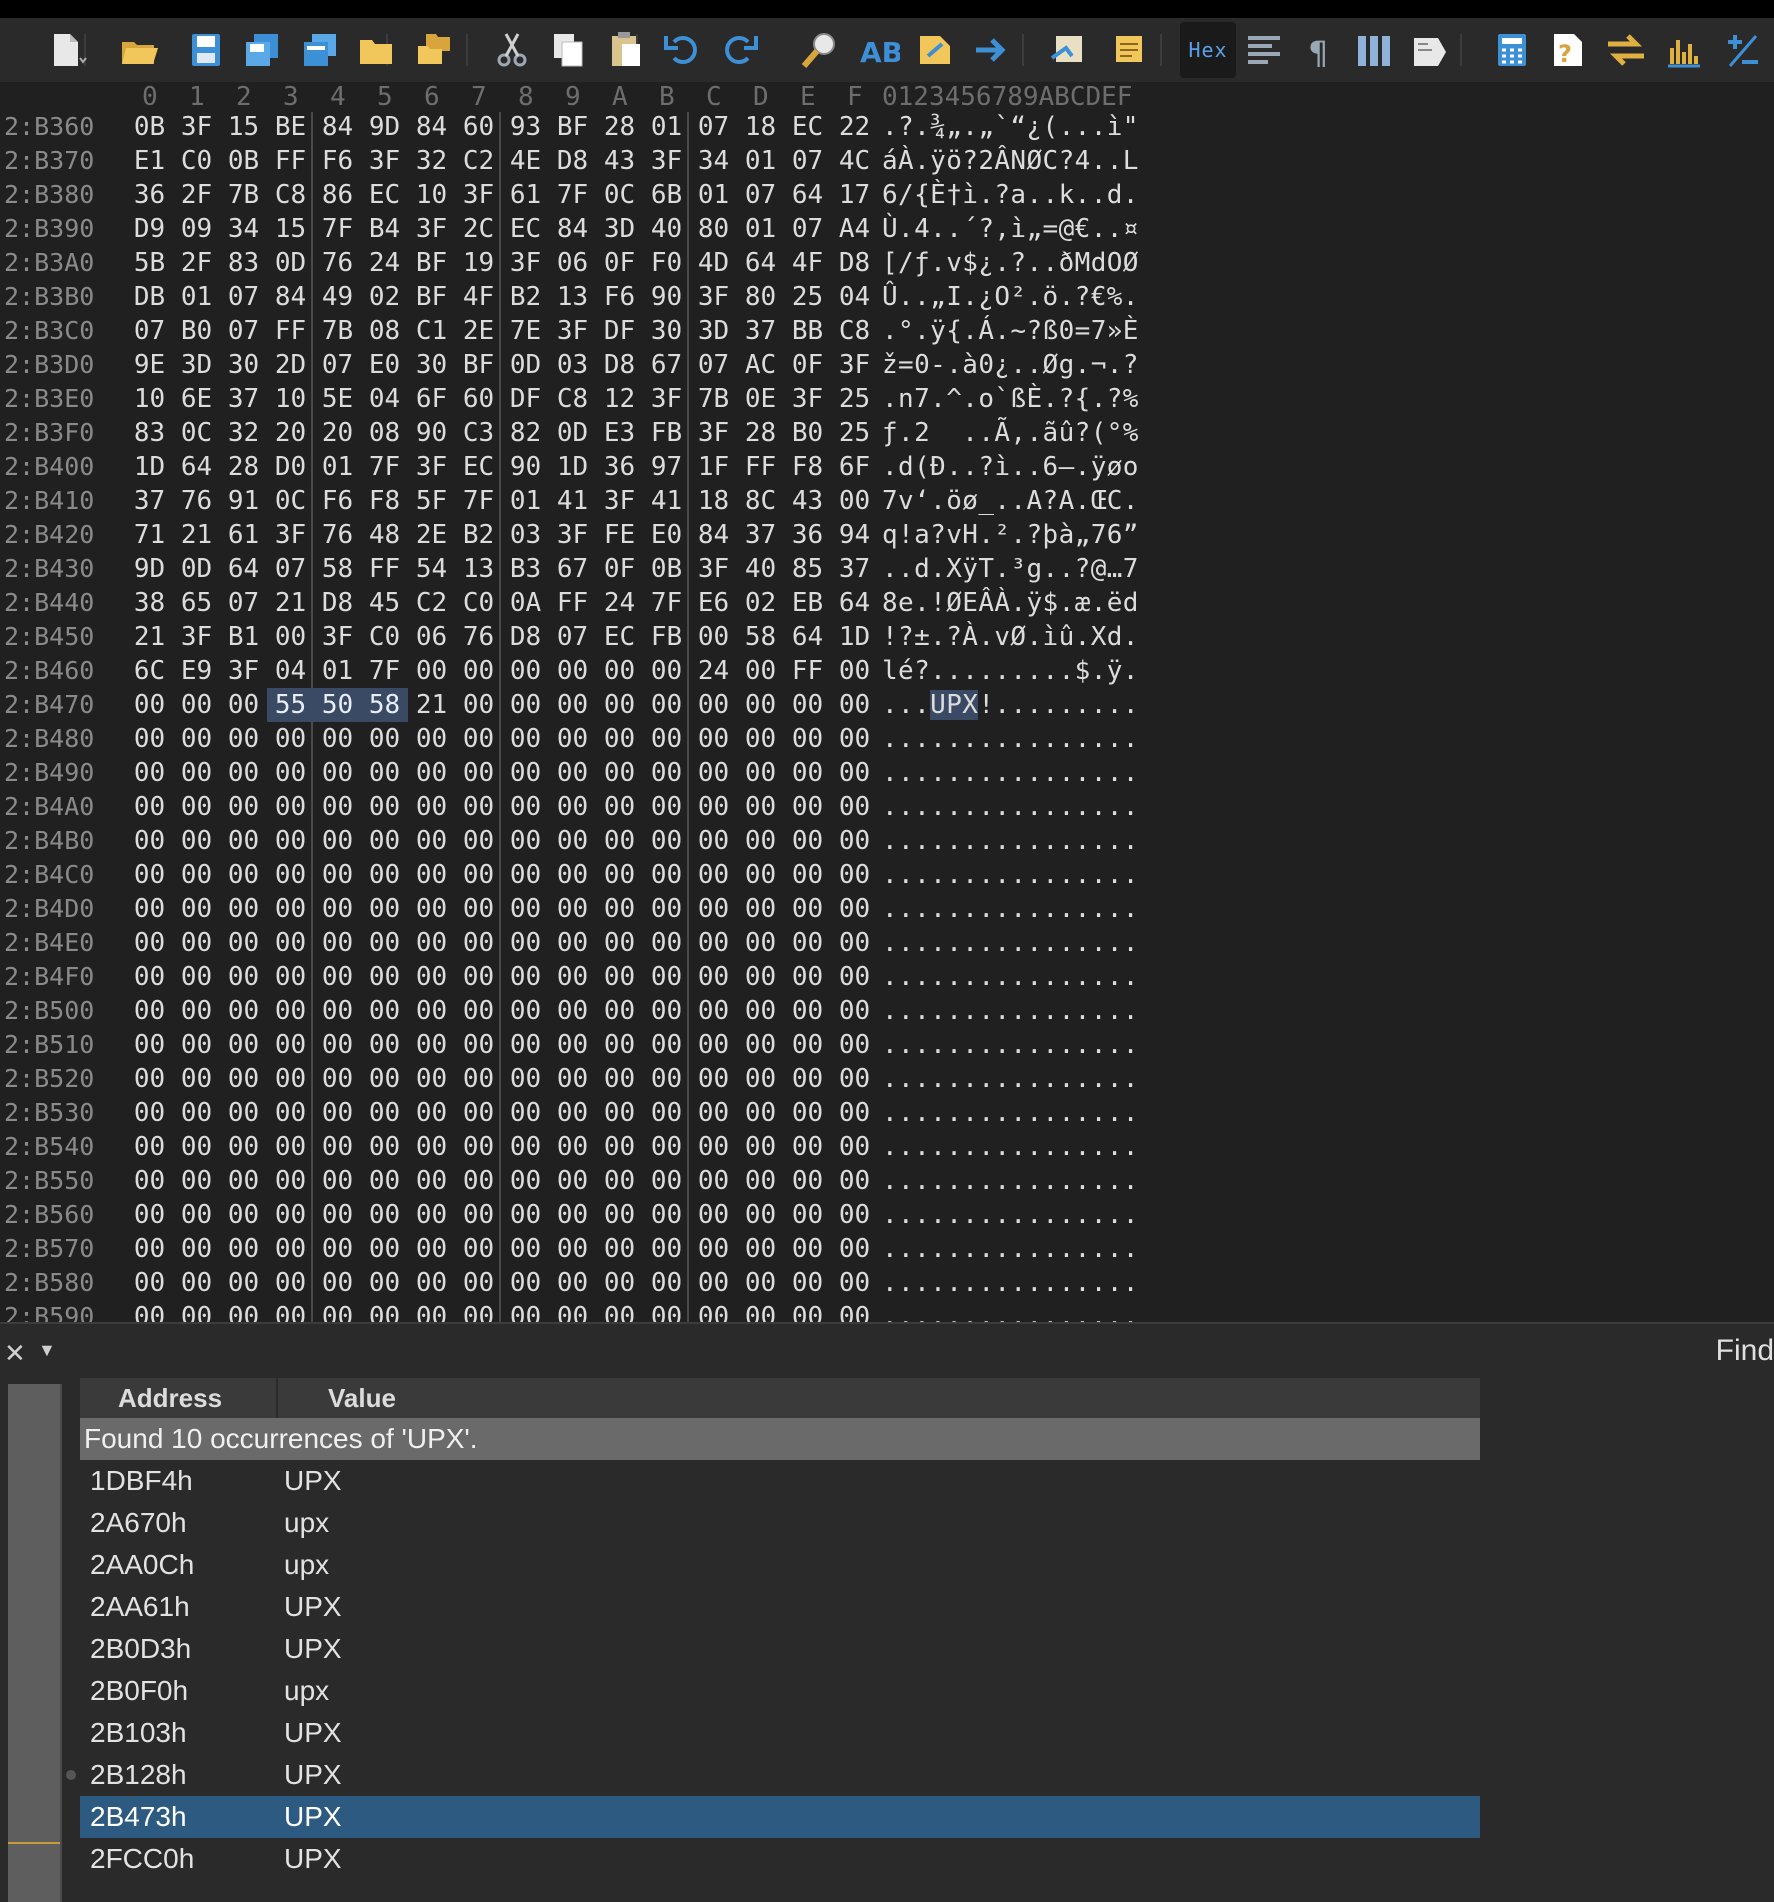  What do you see at coordinates (196, 569) in the screenshot?
I see `hex-byte: 0D` at bounding box center [196, 569].